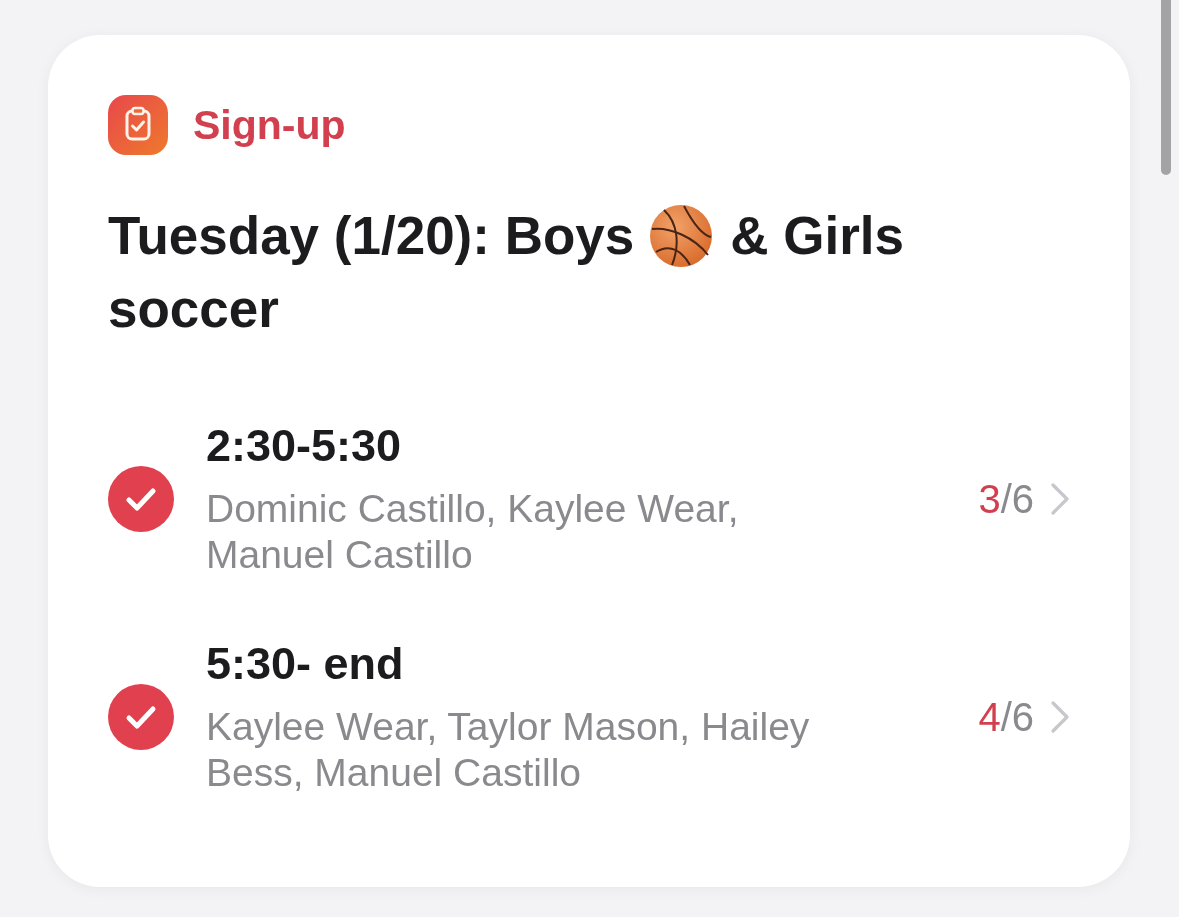  What do you see at coordinates (305, 664) in the screenshot?
I see `slot-time: 5:30- end` at bounding box center [305, 664].